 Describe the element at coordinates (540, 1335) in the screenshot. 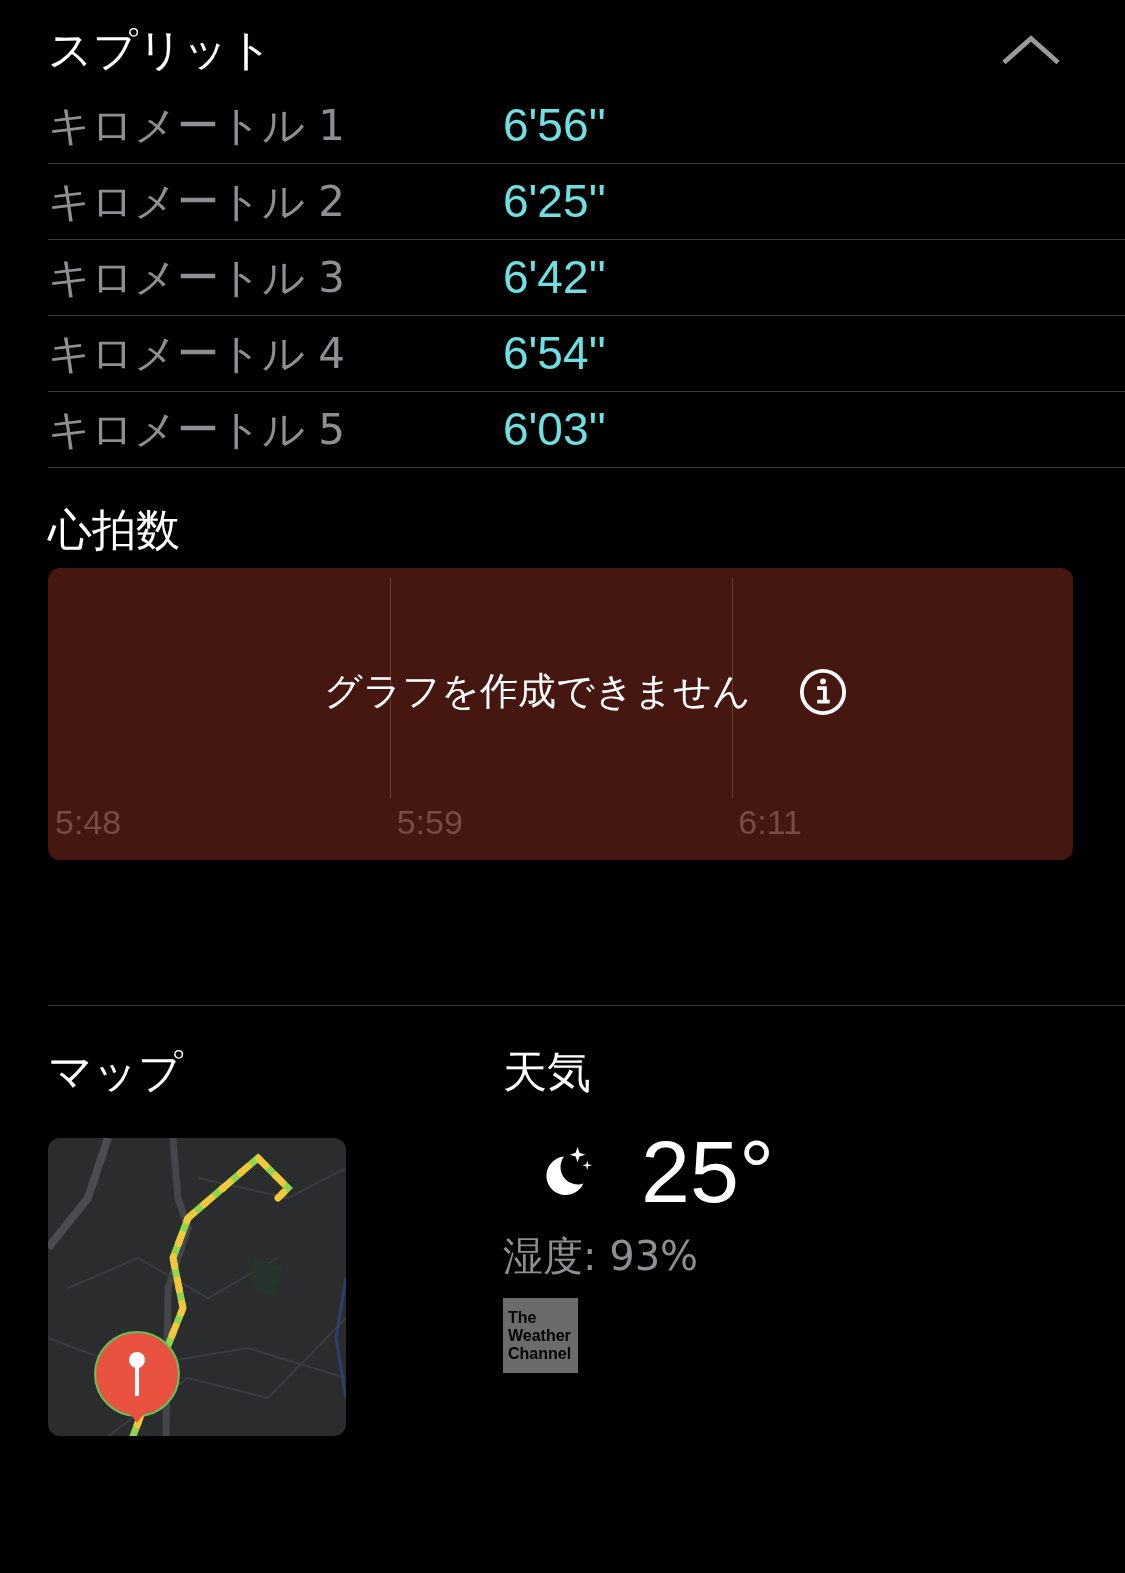

I see `weather-logo: The Weather Channel` at that location.